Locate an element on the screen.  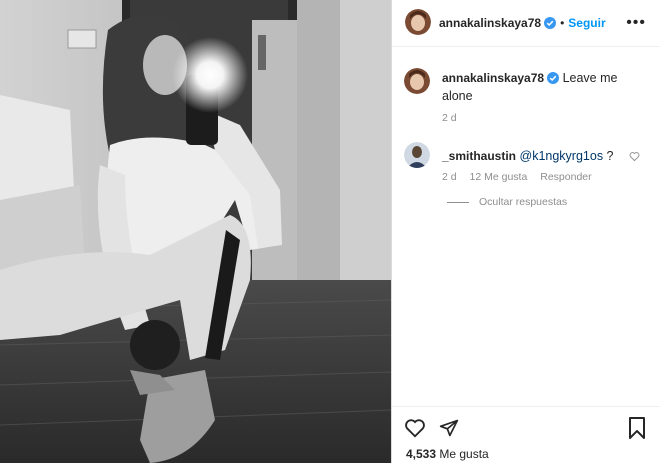
comment-username: _smithaustin is located at coordinates (479, 156).